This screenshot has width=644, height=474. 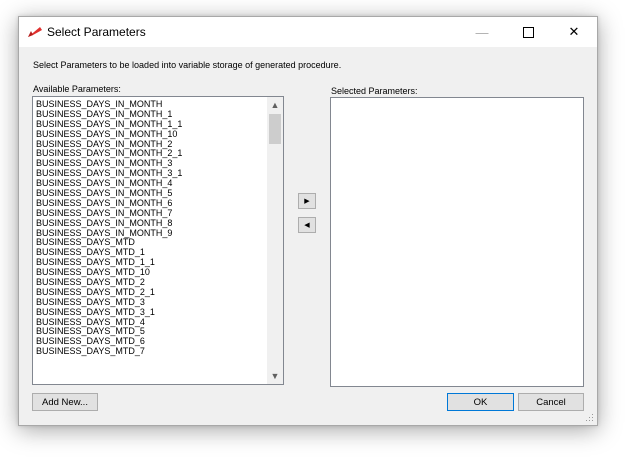 What do you see at coordinates (480, 402) in the screenshot?
I see `ok-button: OK` at bounding box center [480, 402].